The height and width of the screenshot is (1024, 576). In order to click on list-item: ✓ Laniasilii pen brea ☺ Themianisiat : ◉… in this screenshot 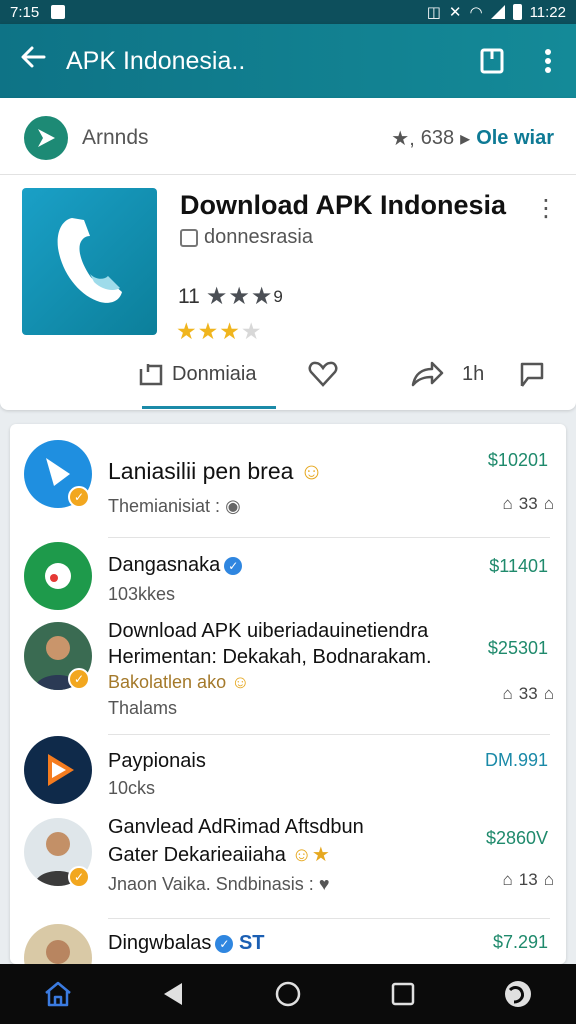, I will do `click(288, 480)`.